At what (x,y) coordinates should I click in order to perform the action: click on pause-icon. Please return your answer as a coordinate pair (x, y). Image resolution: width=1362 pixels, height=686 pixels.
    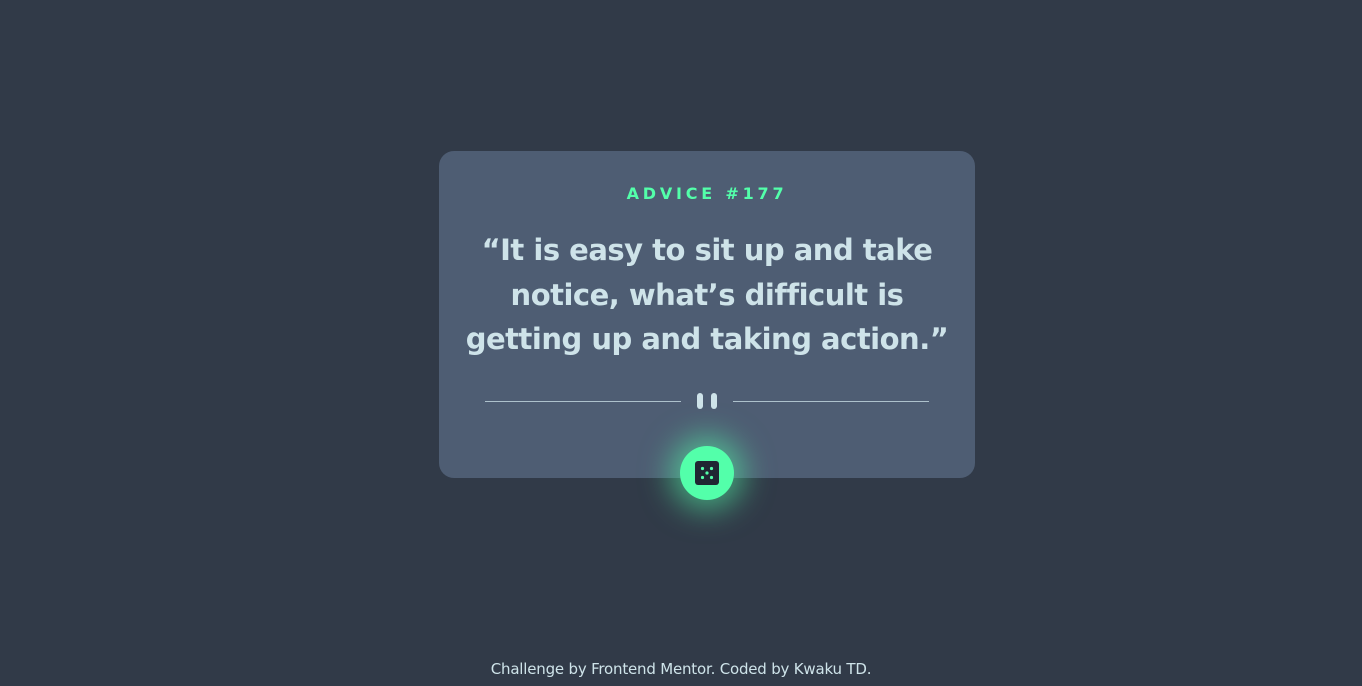
    Looking at the image, I should click on (707, 401).